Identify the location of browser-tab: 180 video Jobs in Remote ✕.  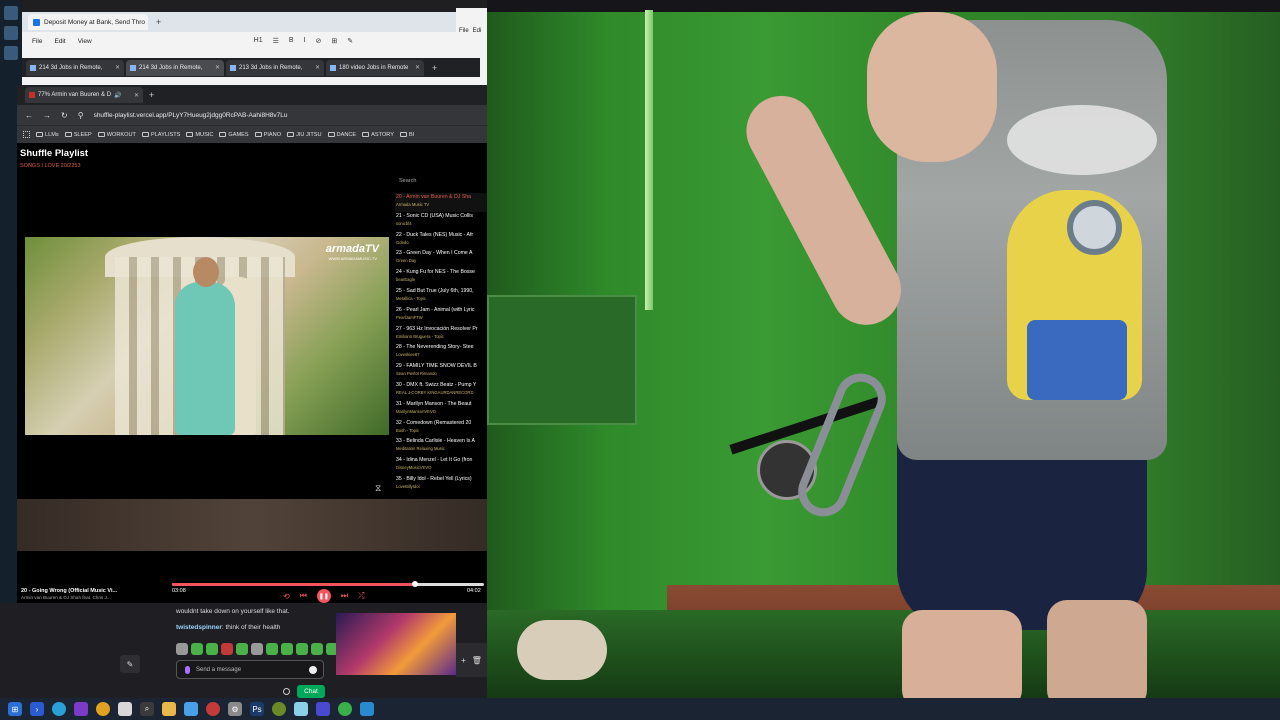
(375, 67).